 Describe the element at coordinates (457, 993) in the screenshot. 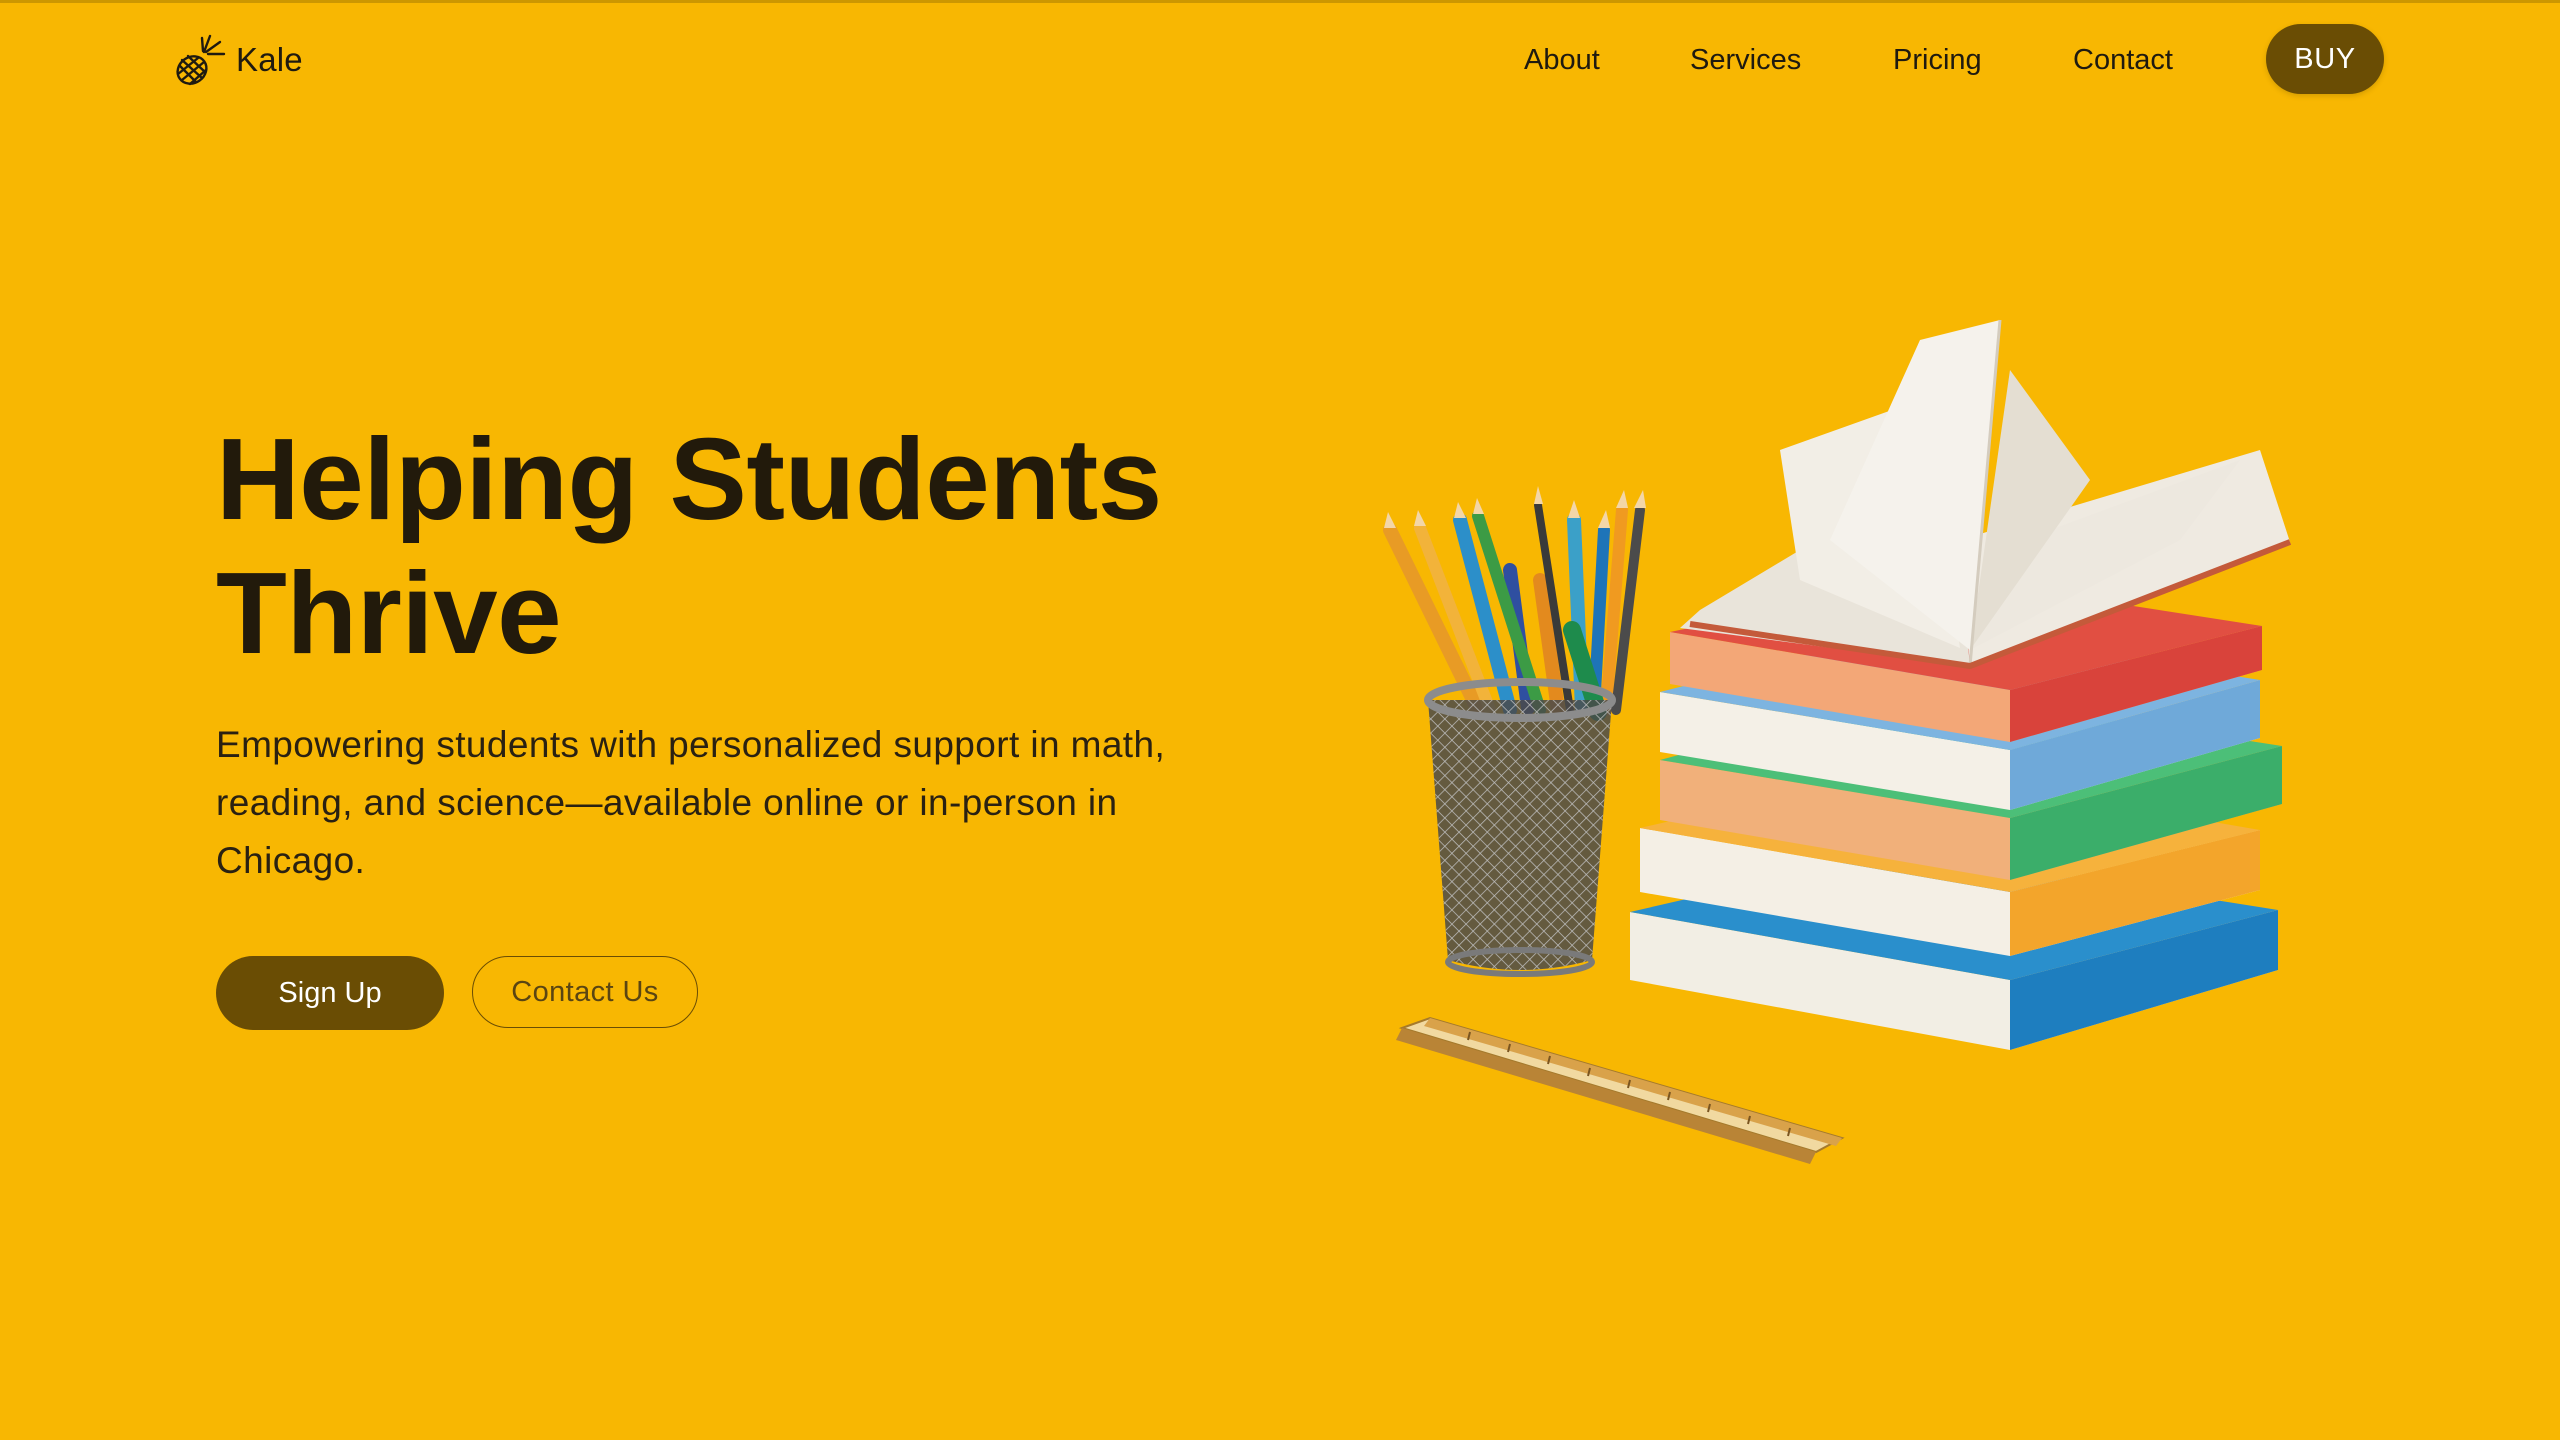

I see `hero-cta-group: Sign Up Contact Us` at that location.